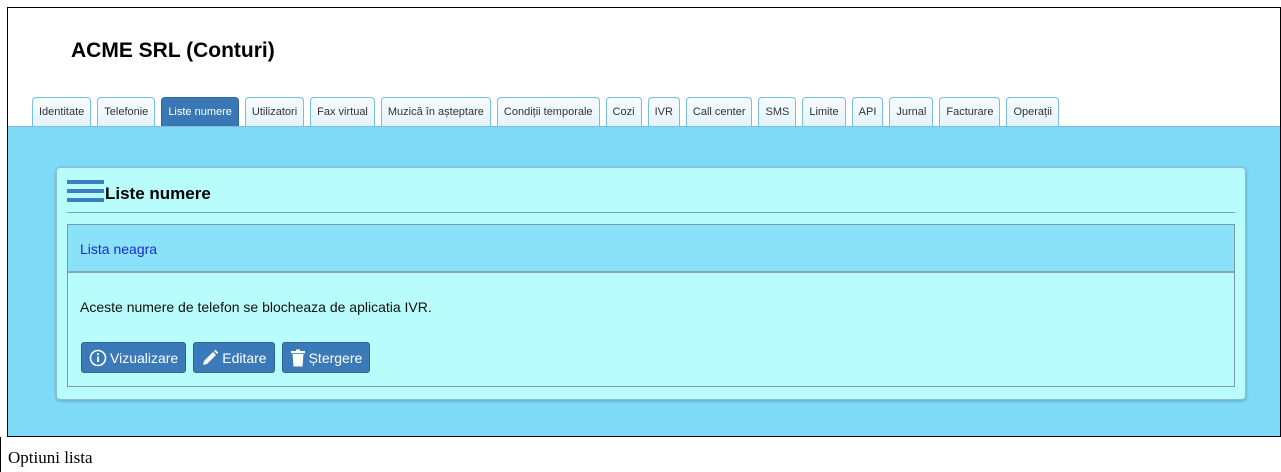 The height and width of the screenshot is (472, 1281). What do you see at coordinates (1032, 111) in the screenshot?
I see `tab-operatii: Operații` at bounding box center [1032, 111].